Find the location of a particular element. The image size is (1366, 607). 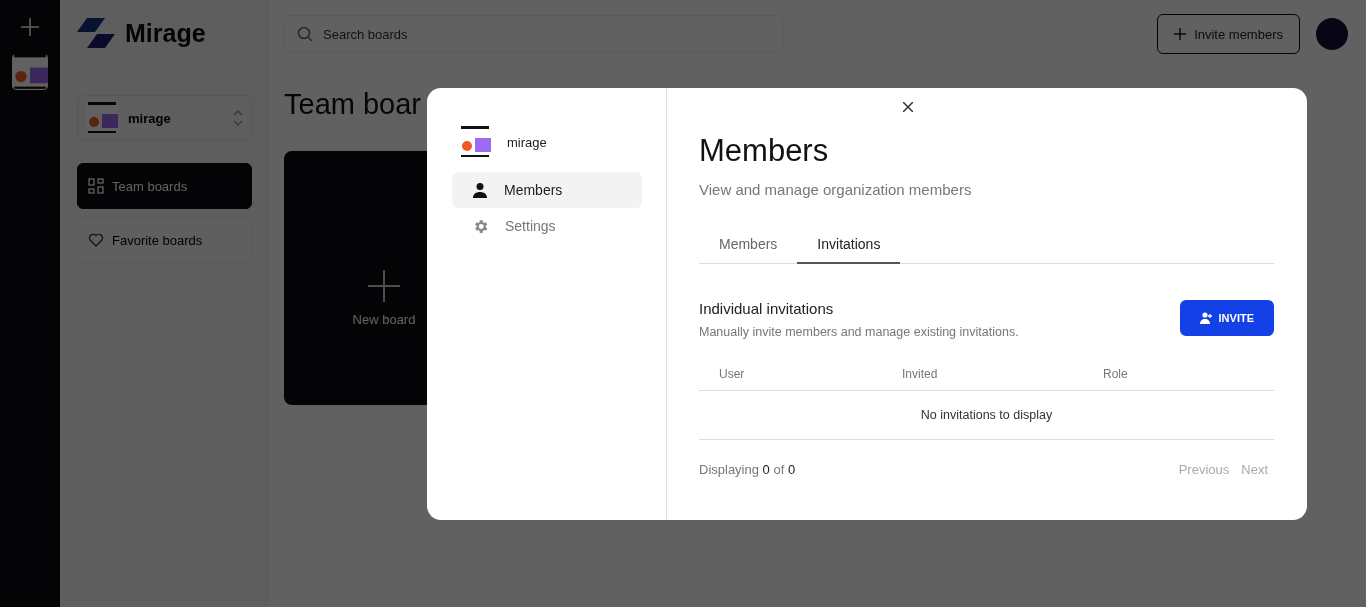

section-description: Manually invite members and manage existing invitations. is located at coordinates (859, 332).